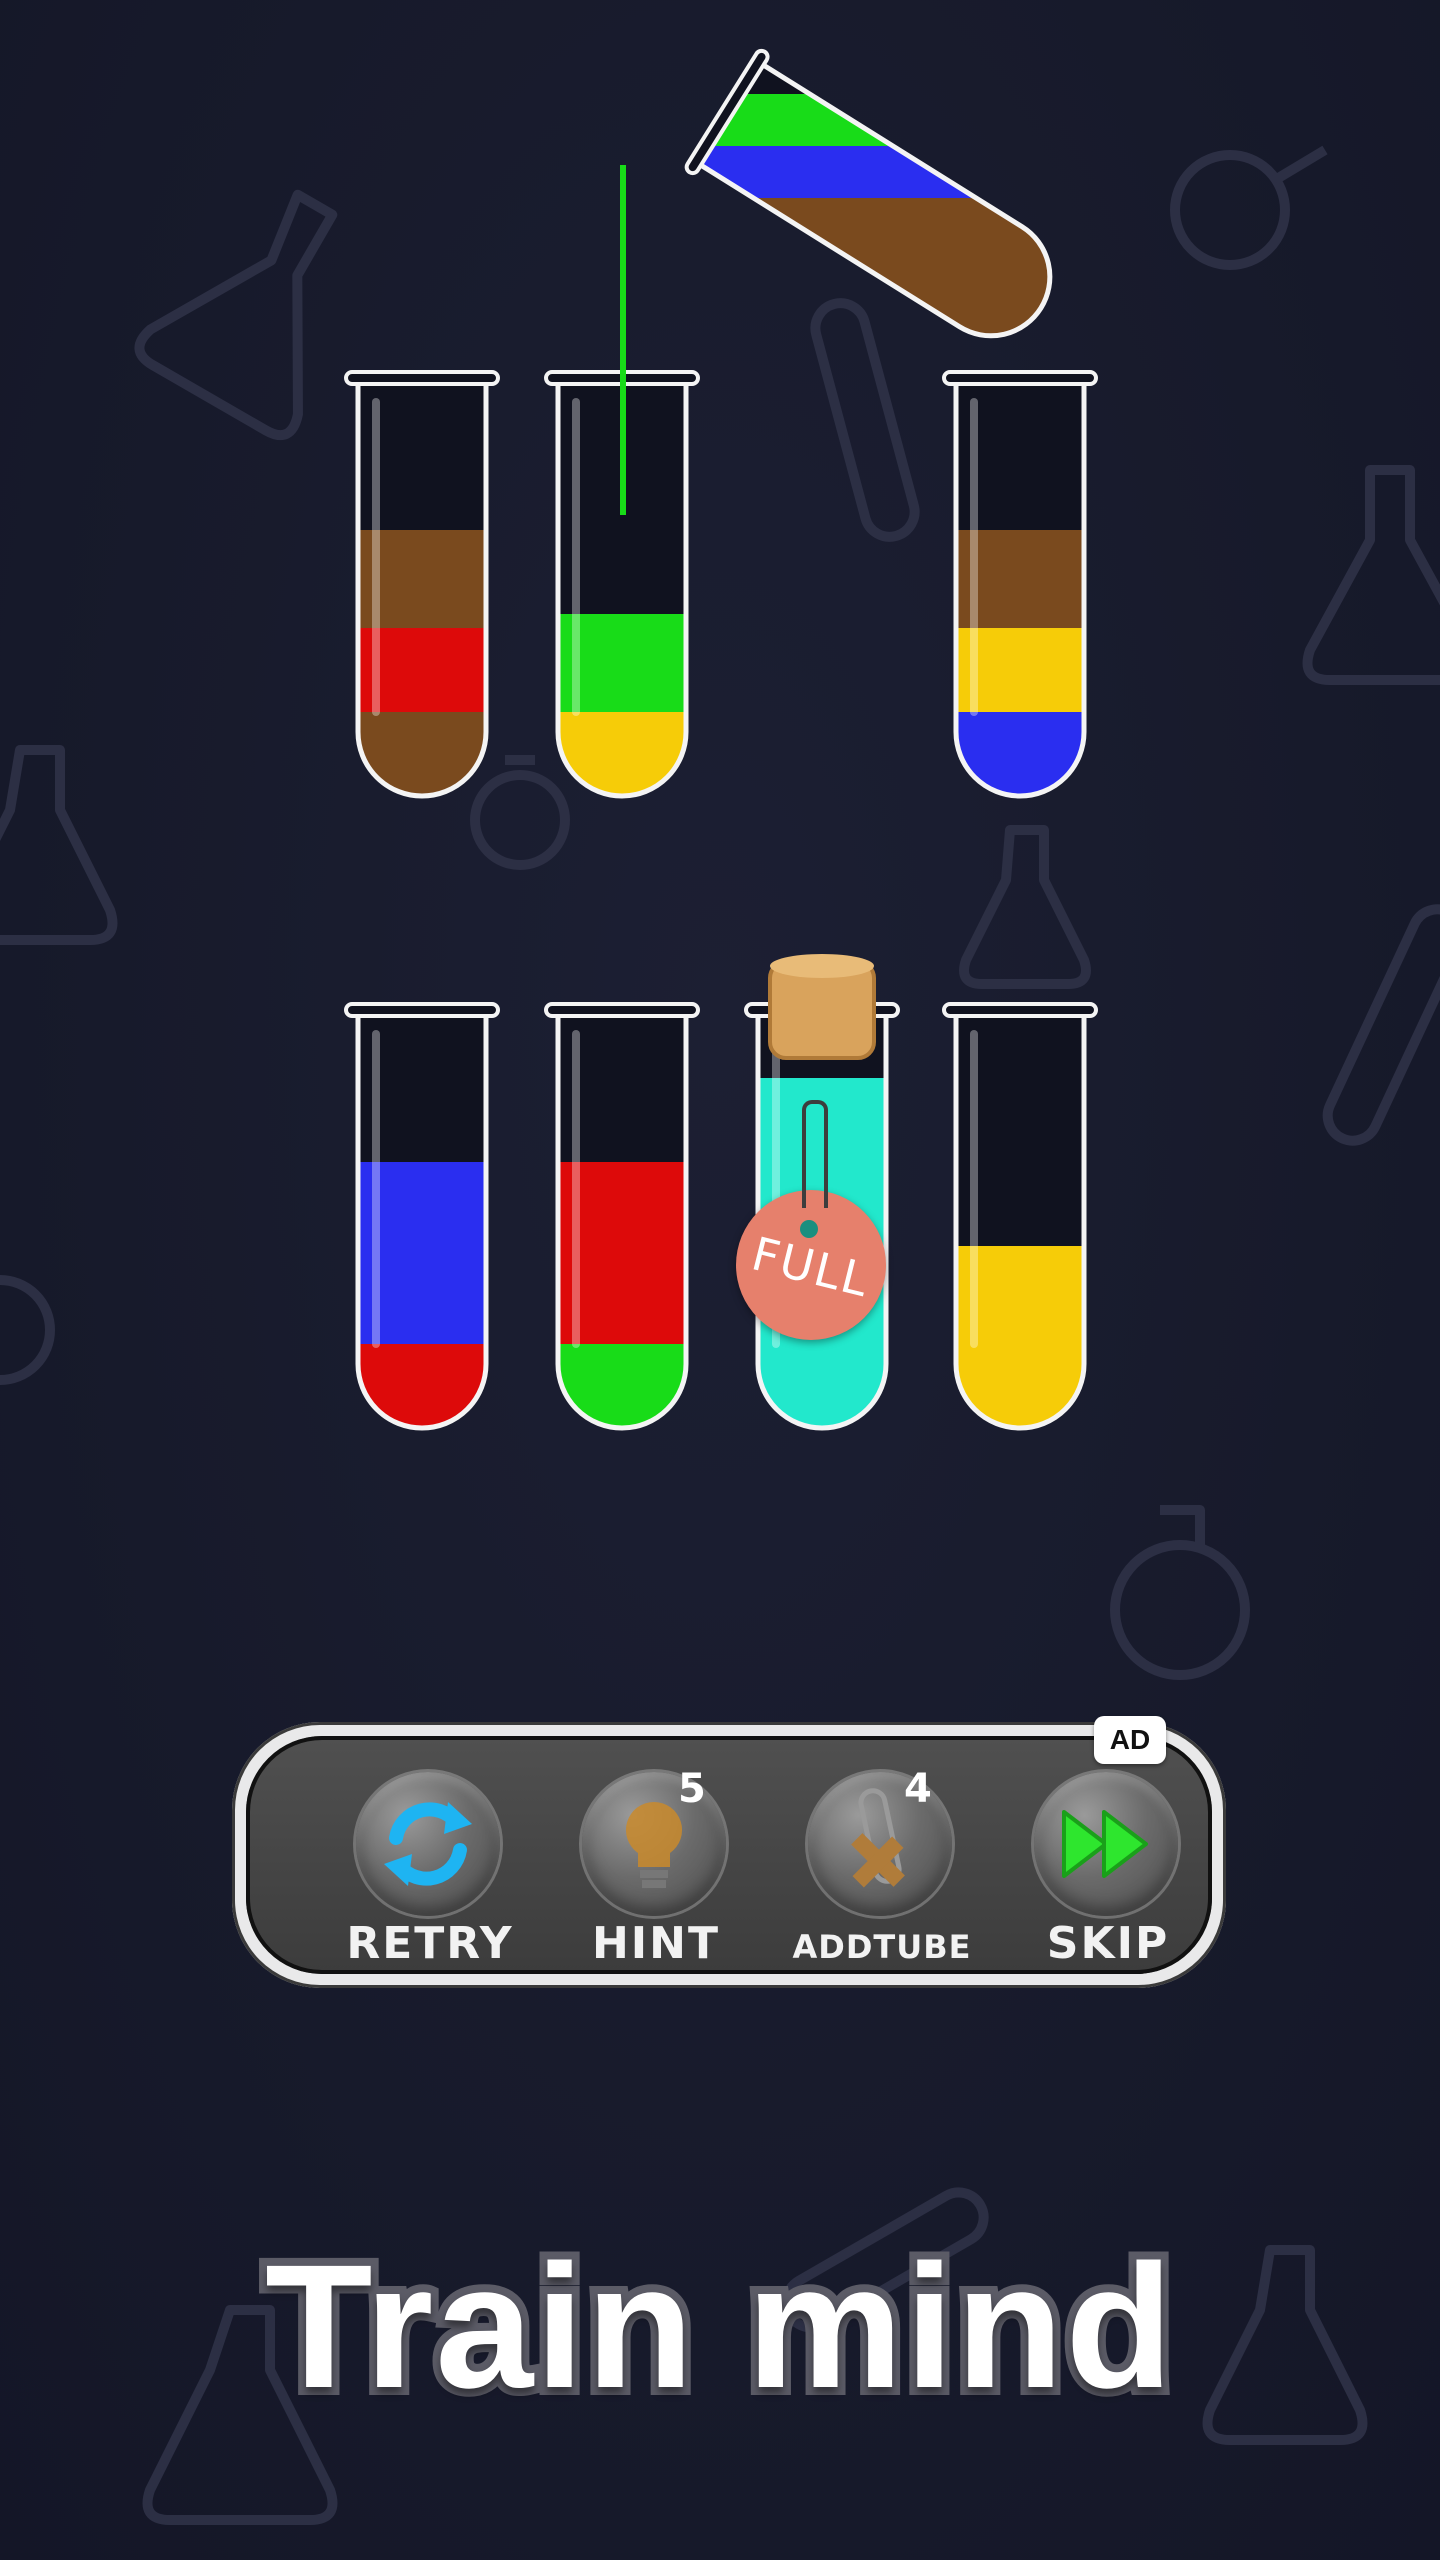  I want to click on retry-button: RETRY, so click(430, 1872).